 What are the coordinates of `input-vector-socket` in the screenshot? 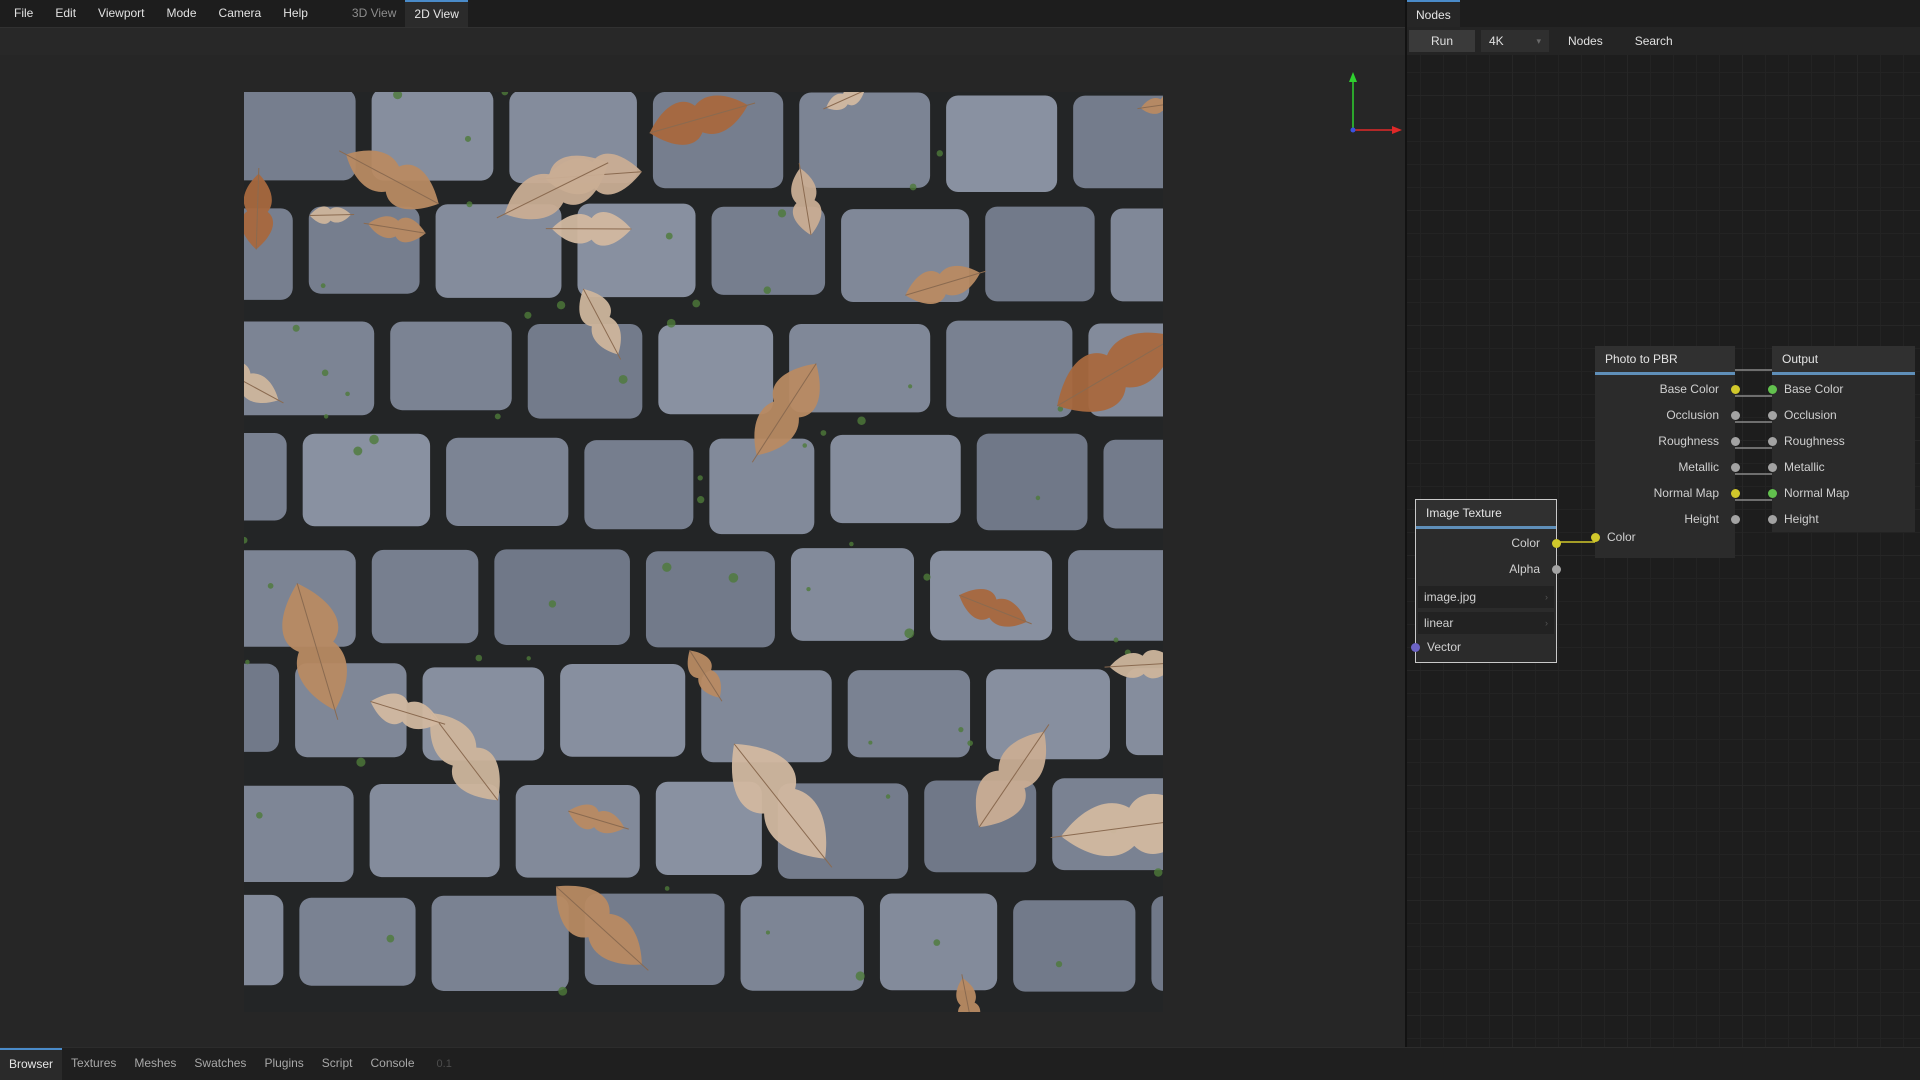 It's located at (1415, 647).